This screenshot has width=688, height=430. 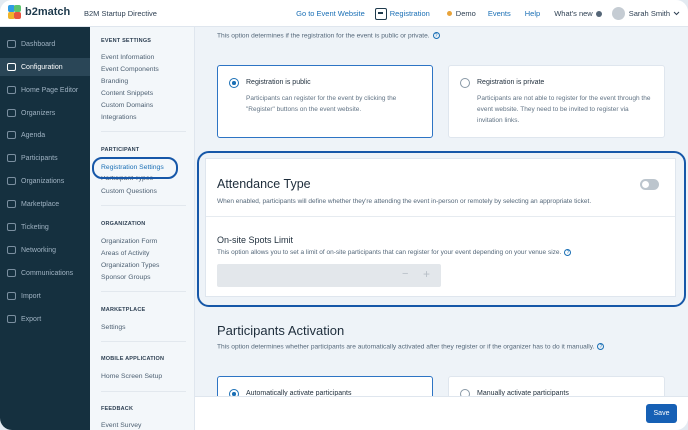 What do you see at coordinates (499, 13) in the screenshot?
I see `events-link: Events` at bounding box center [499, 13].